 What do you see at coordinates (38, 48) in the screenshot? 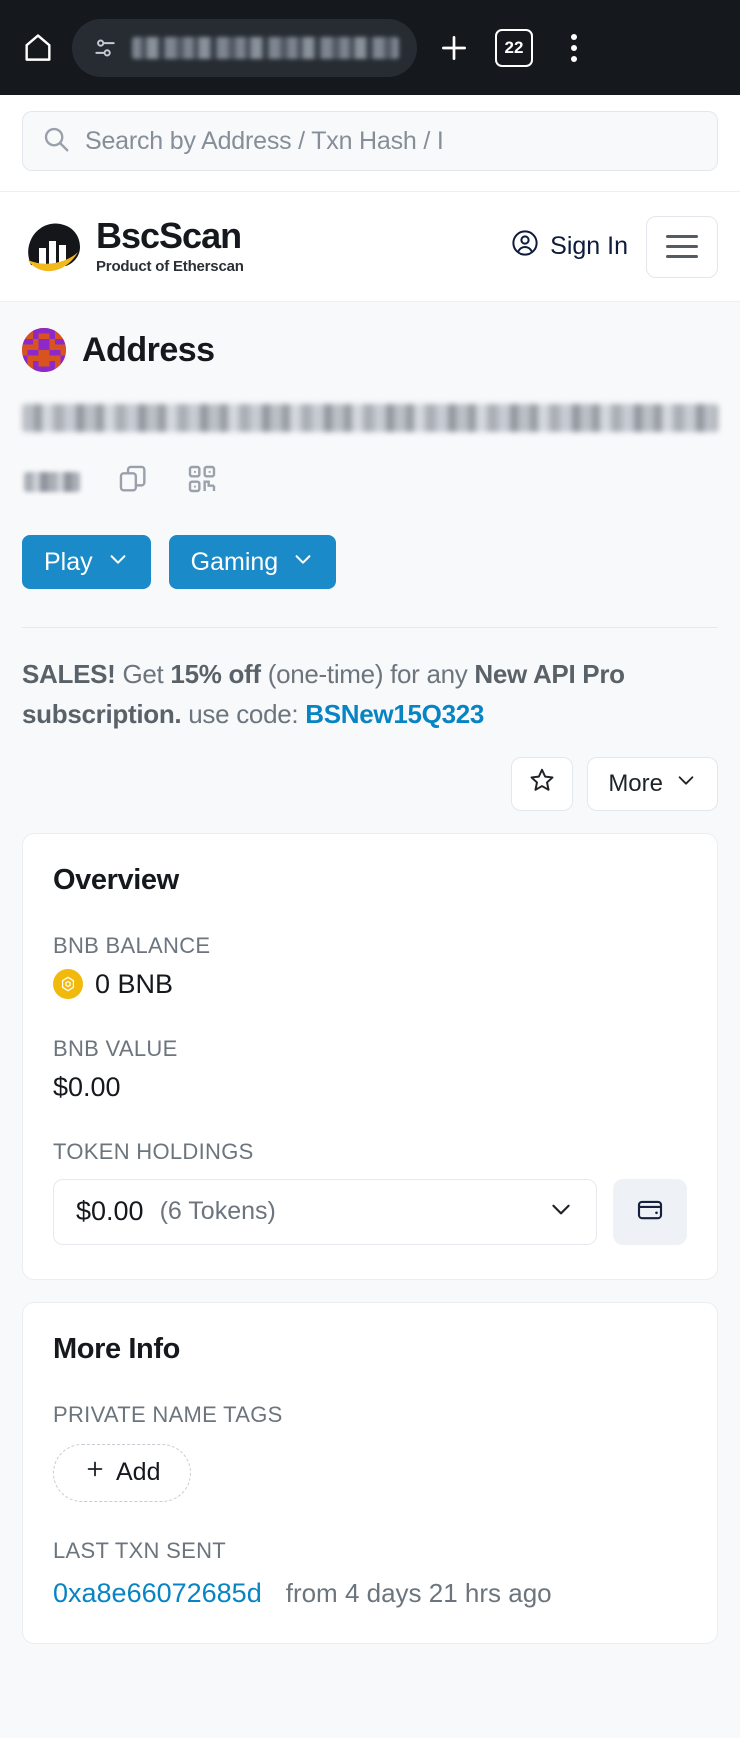
I see `home-icon` at bounding box center [38, 48].